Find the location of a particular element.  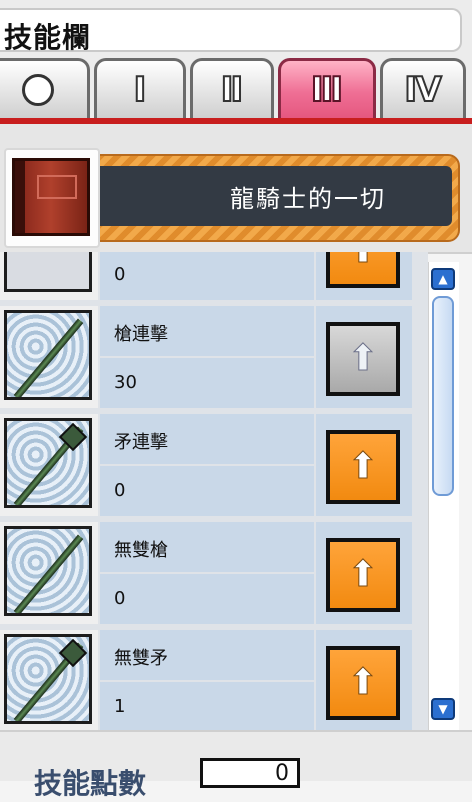

red-book-icon is located at coordinates (51, 197).